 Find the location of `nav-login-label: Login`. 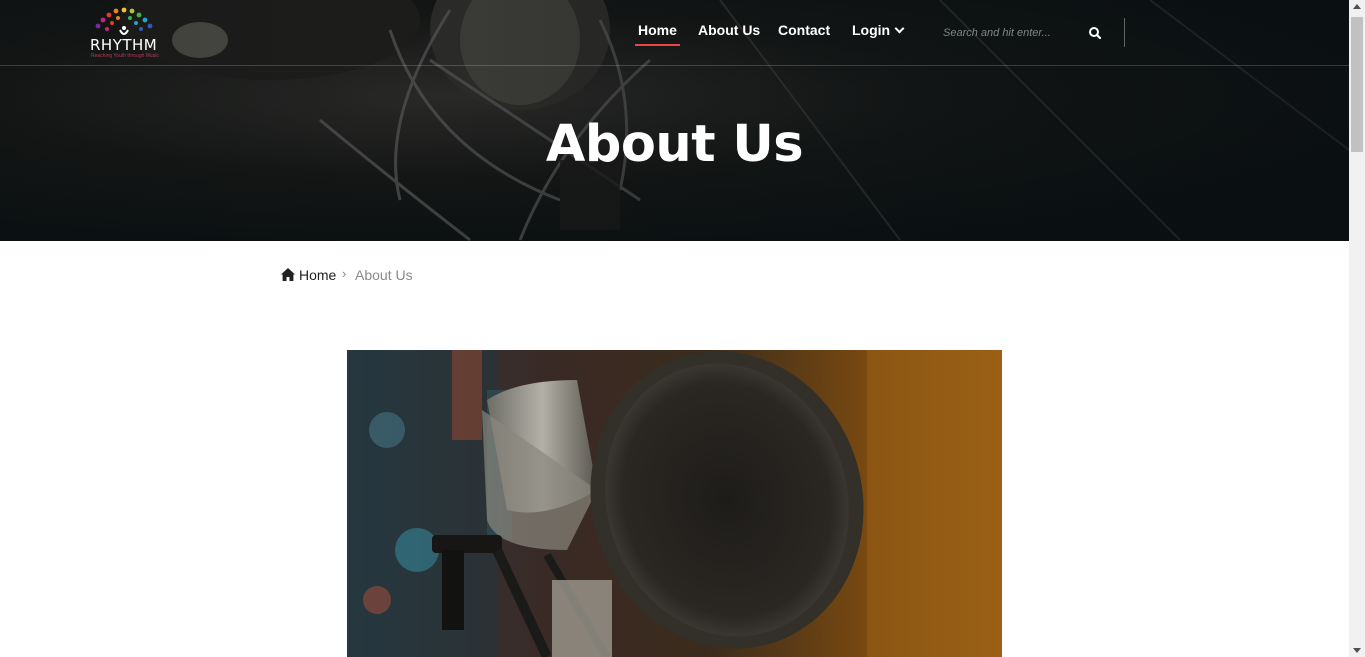

nav-login-label: Login is located at coordinates (871, 30).